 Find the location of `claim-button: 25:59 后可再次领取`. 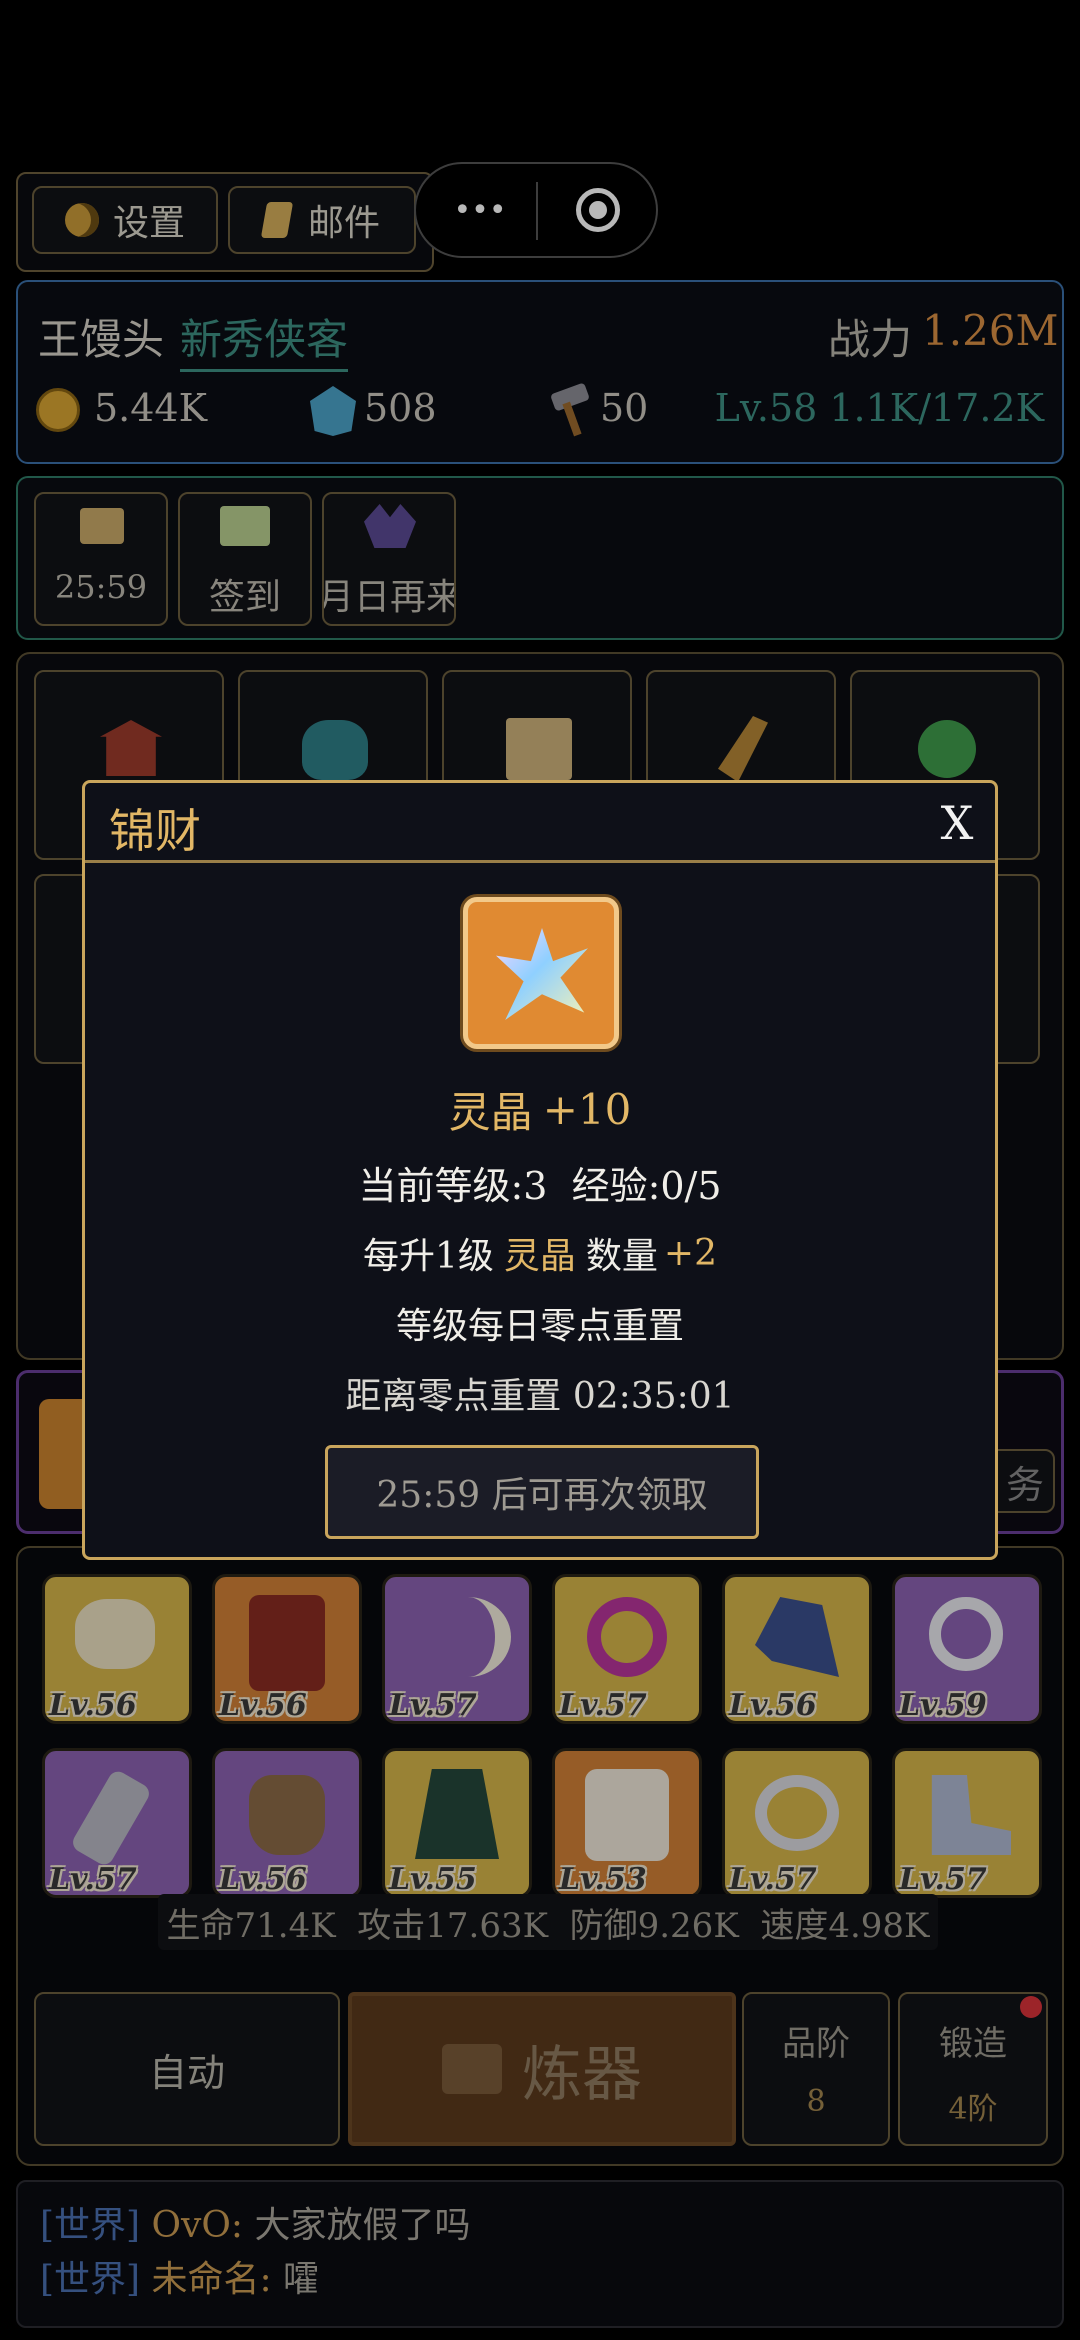

claim-button: 25:59 后可再次领取 is located at coordinates (542, 1492).